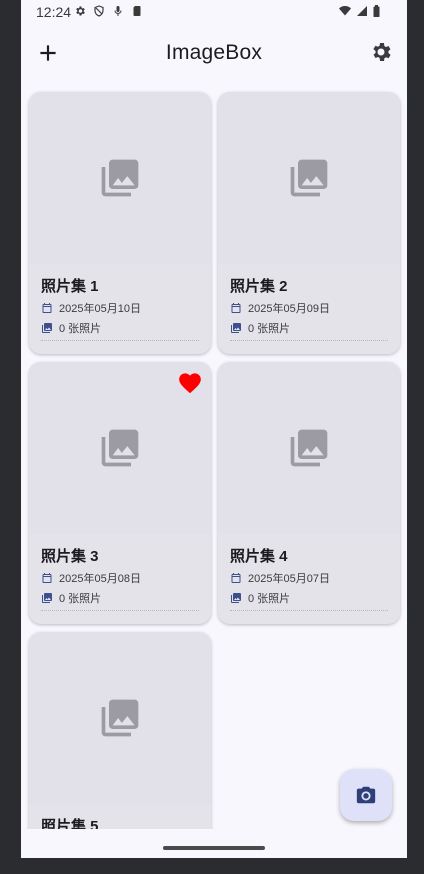  I want to click on album-date: 2025年05月10日, so click(100, 309).